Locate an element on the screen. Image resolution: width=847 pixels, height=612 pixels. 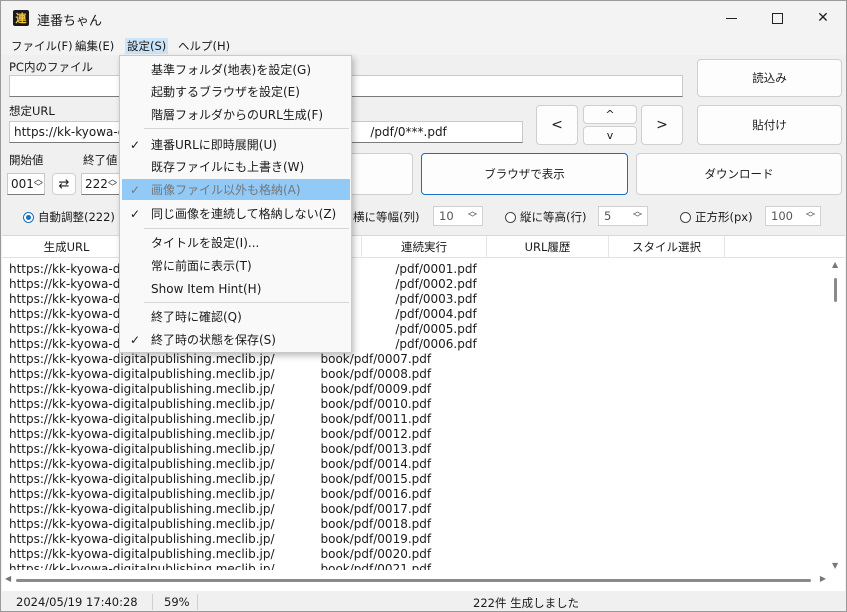
title-bar: 連 連番ちゃん ✕ is located at coordinates (423, 18).